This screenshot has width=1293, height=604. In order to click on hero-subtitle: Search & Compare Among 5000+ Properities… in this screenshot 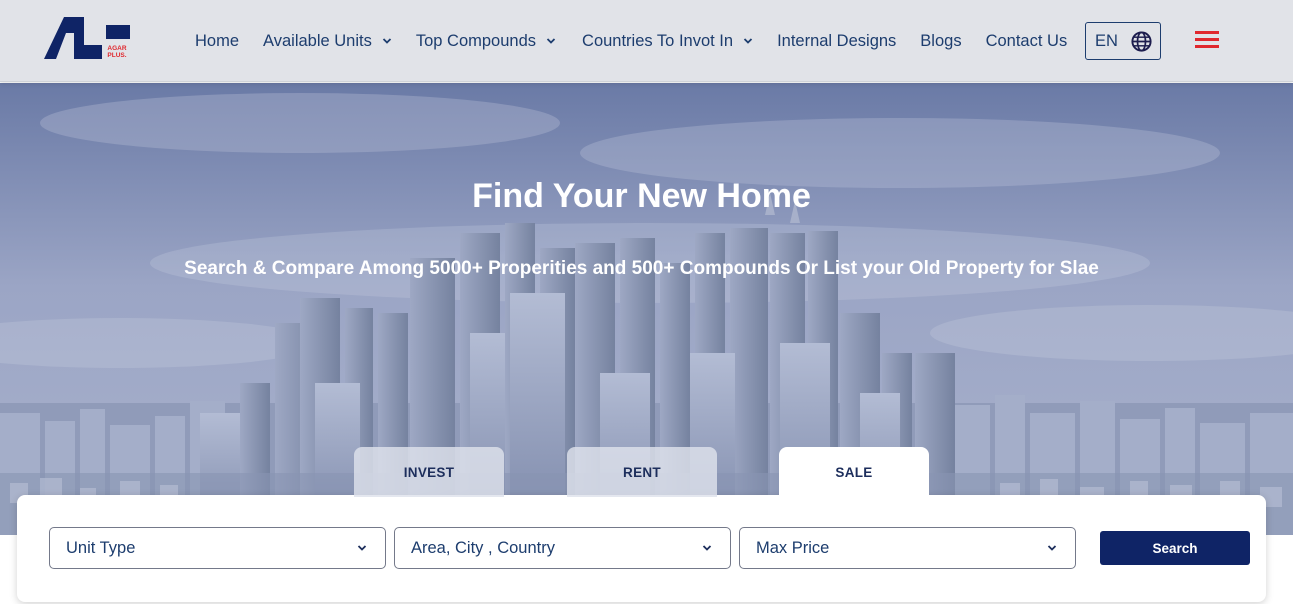, I will do `click(641, 268)`.